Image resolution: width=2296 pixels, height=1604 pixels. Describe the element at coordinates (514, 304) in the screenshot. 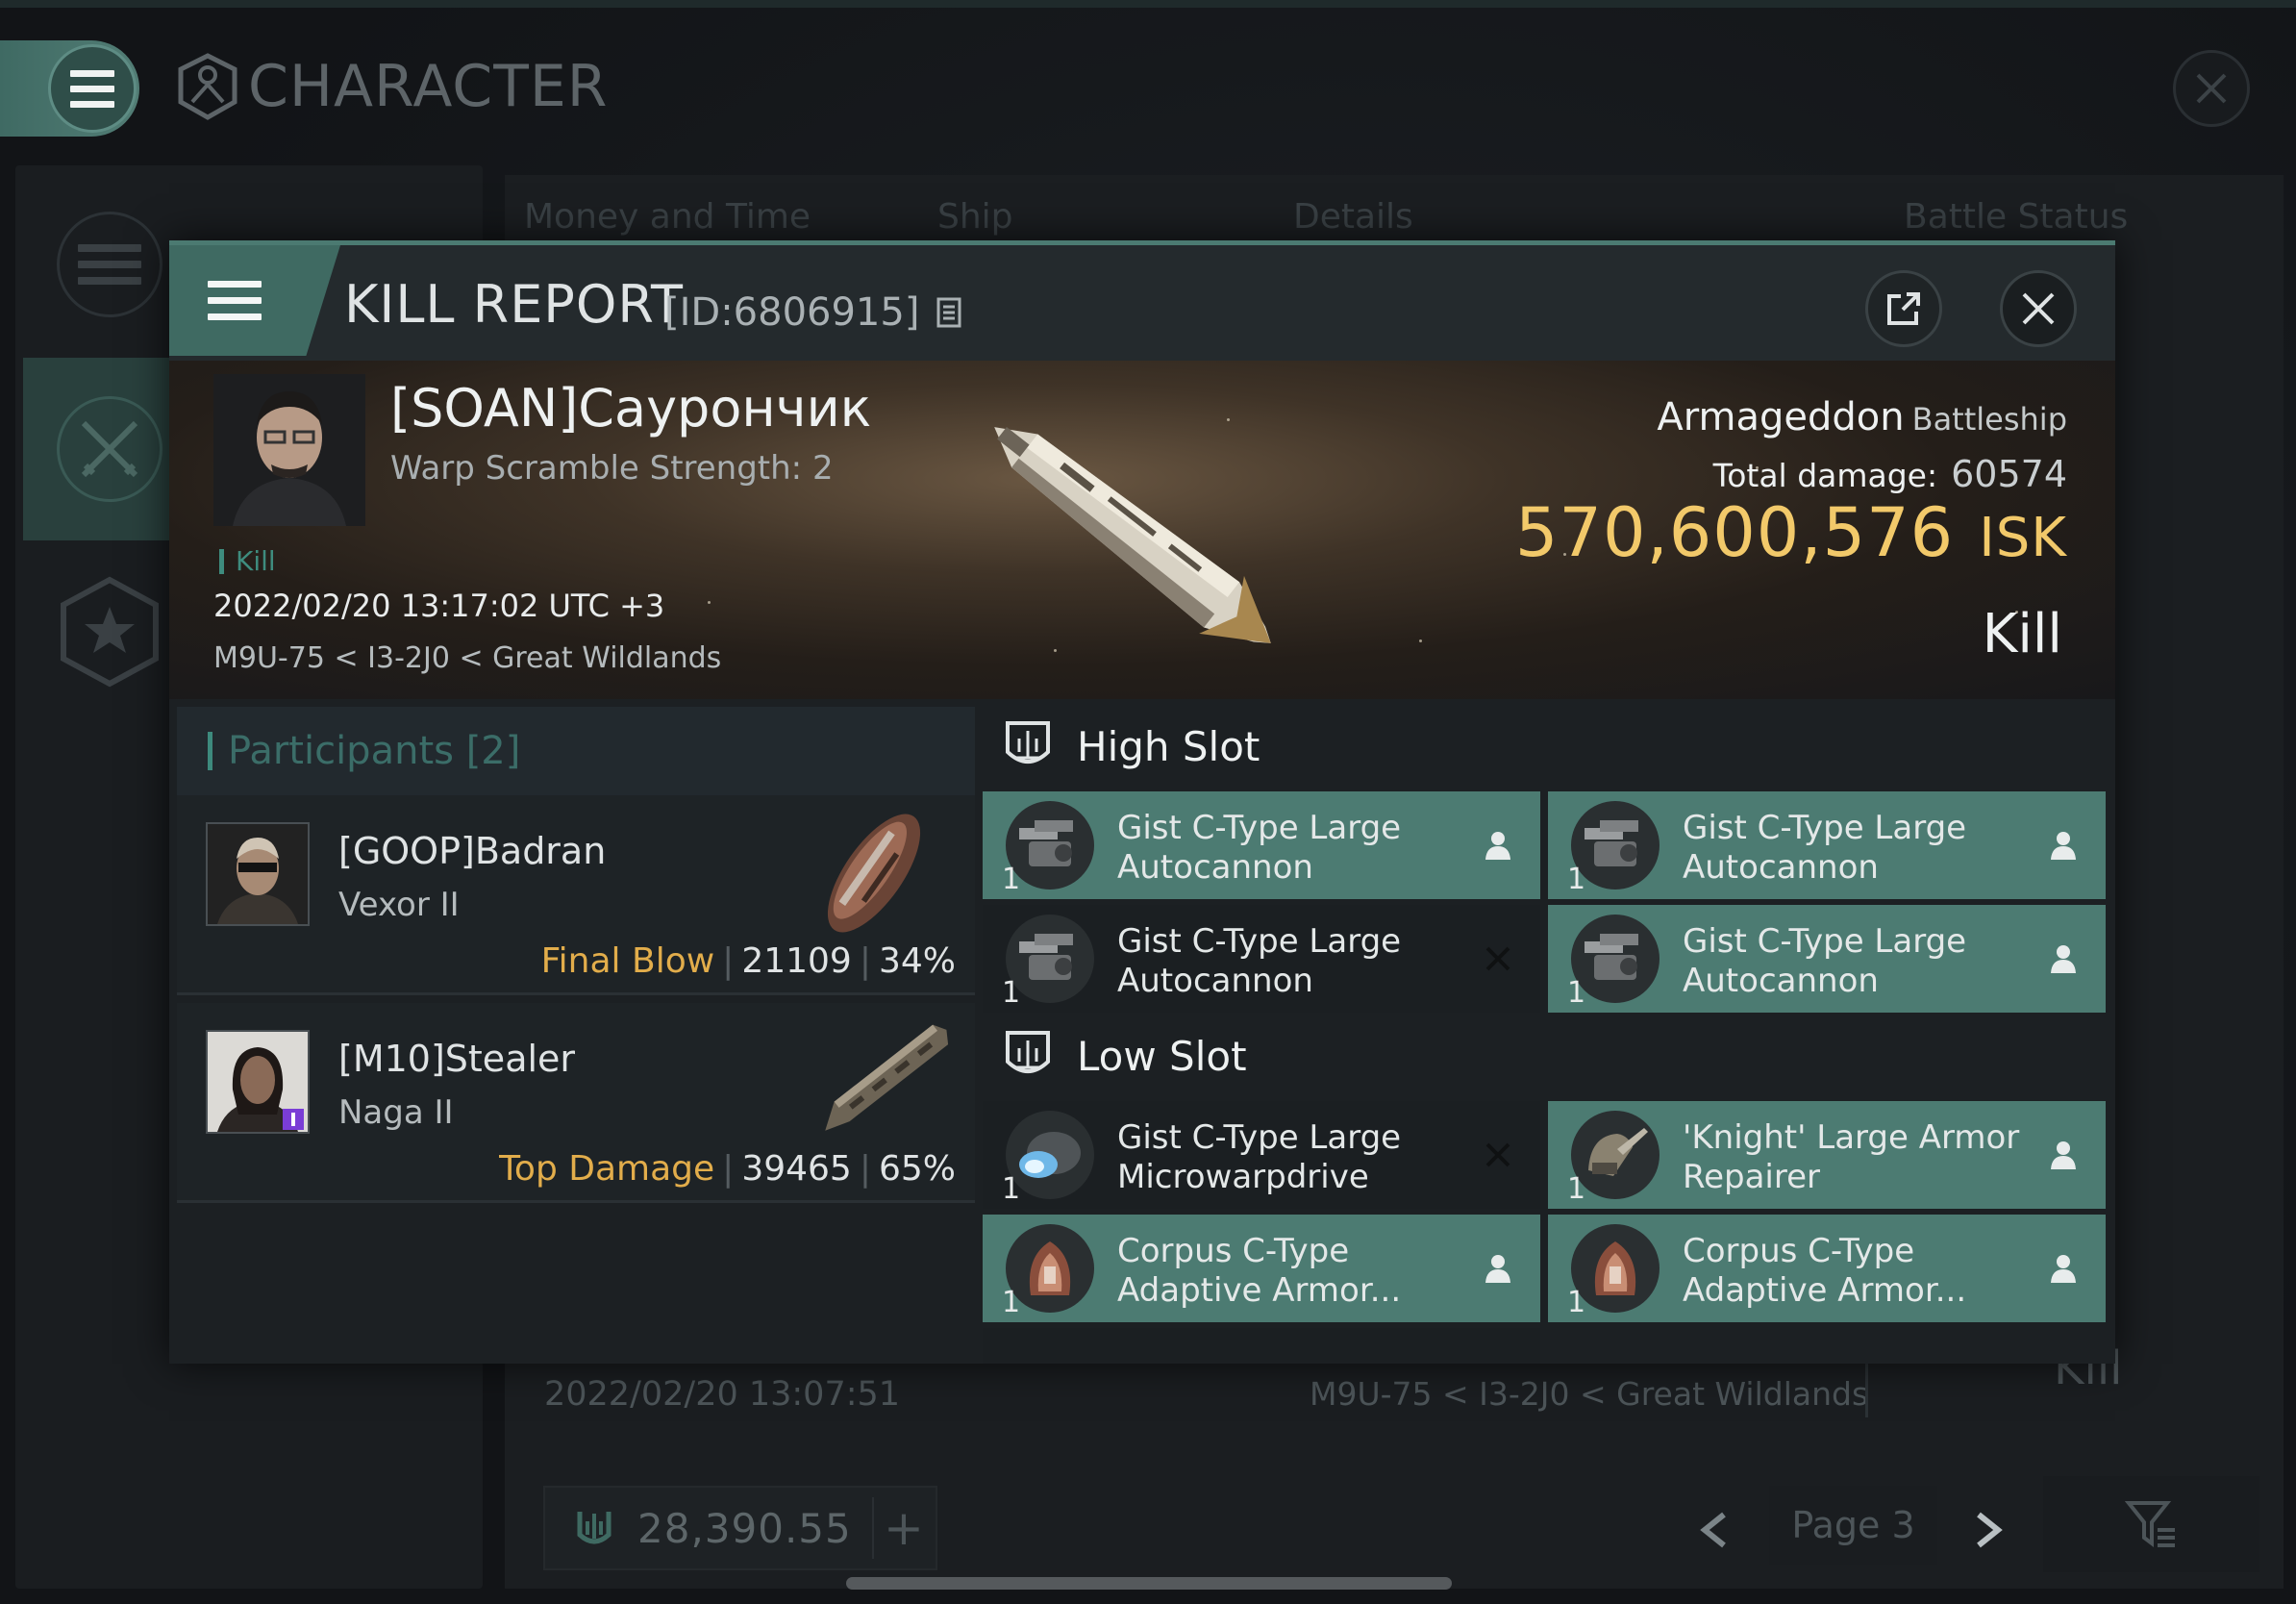

I see `kill-report-title: KILL REPORT` at that location.